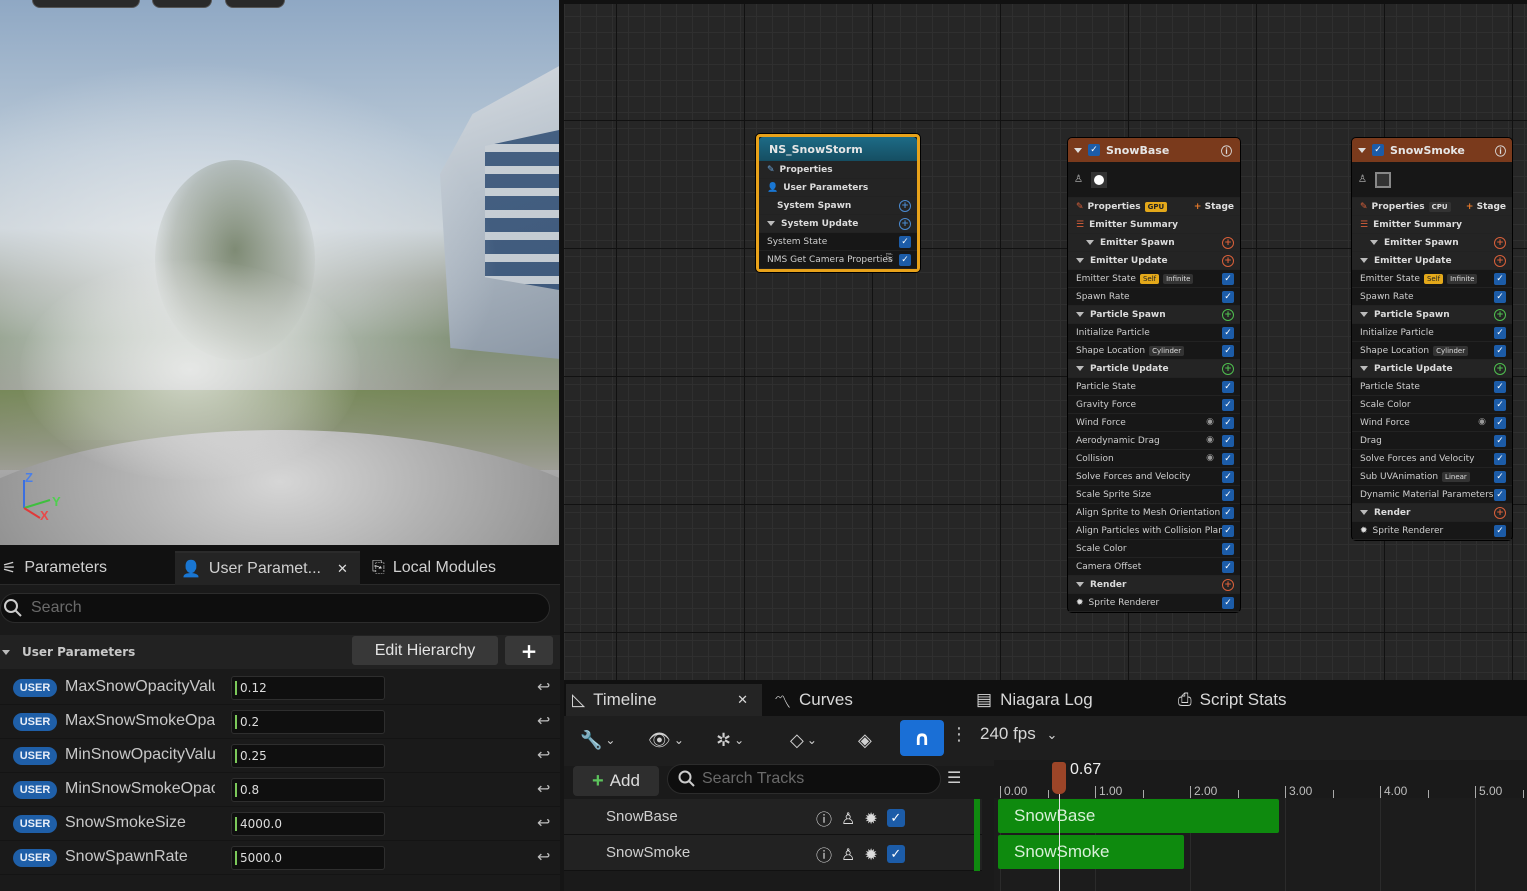  What do you see at coordinates (803, 740) in the screenshot?
I see `key-dropdown: ◇ ⌄` at bounding box center [803, 740].